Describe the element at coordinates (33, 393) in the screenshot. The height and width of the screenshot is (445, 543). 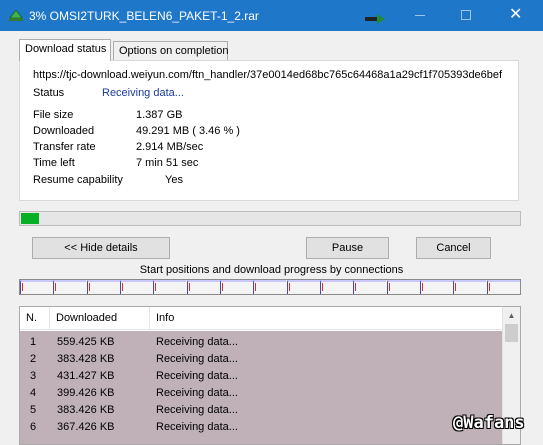
I see `row-number: 4` at that location.